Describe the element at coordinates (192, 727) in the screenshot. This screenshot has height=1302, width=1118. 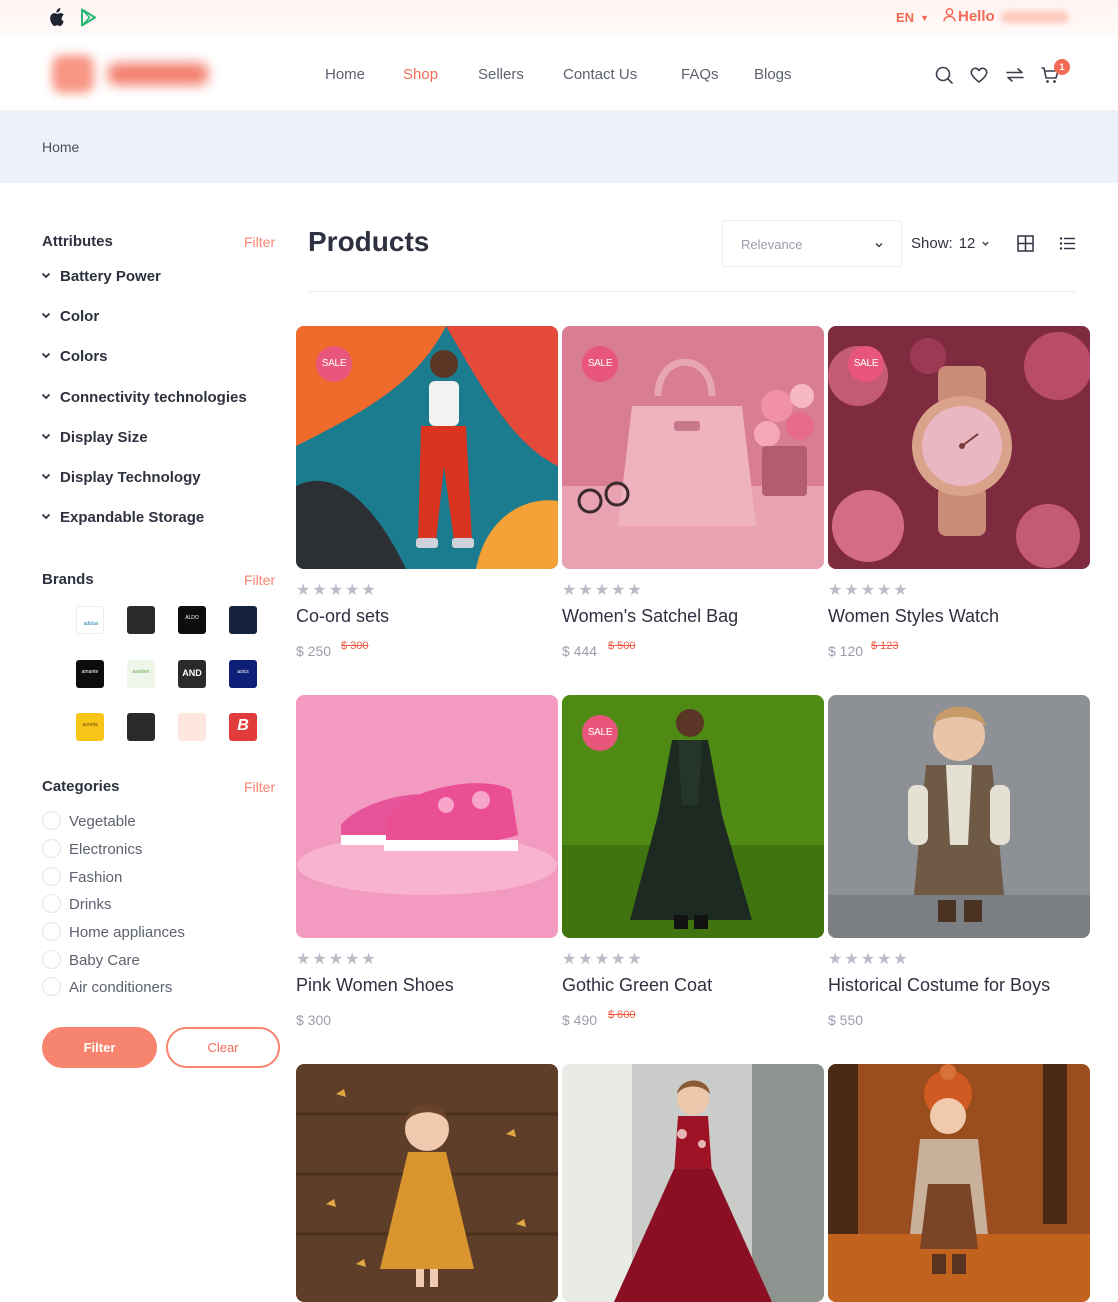
I see `brand-logo-brand-peach` at that location.